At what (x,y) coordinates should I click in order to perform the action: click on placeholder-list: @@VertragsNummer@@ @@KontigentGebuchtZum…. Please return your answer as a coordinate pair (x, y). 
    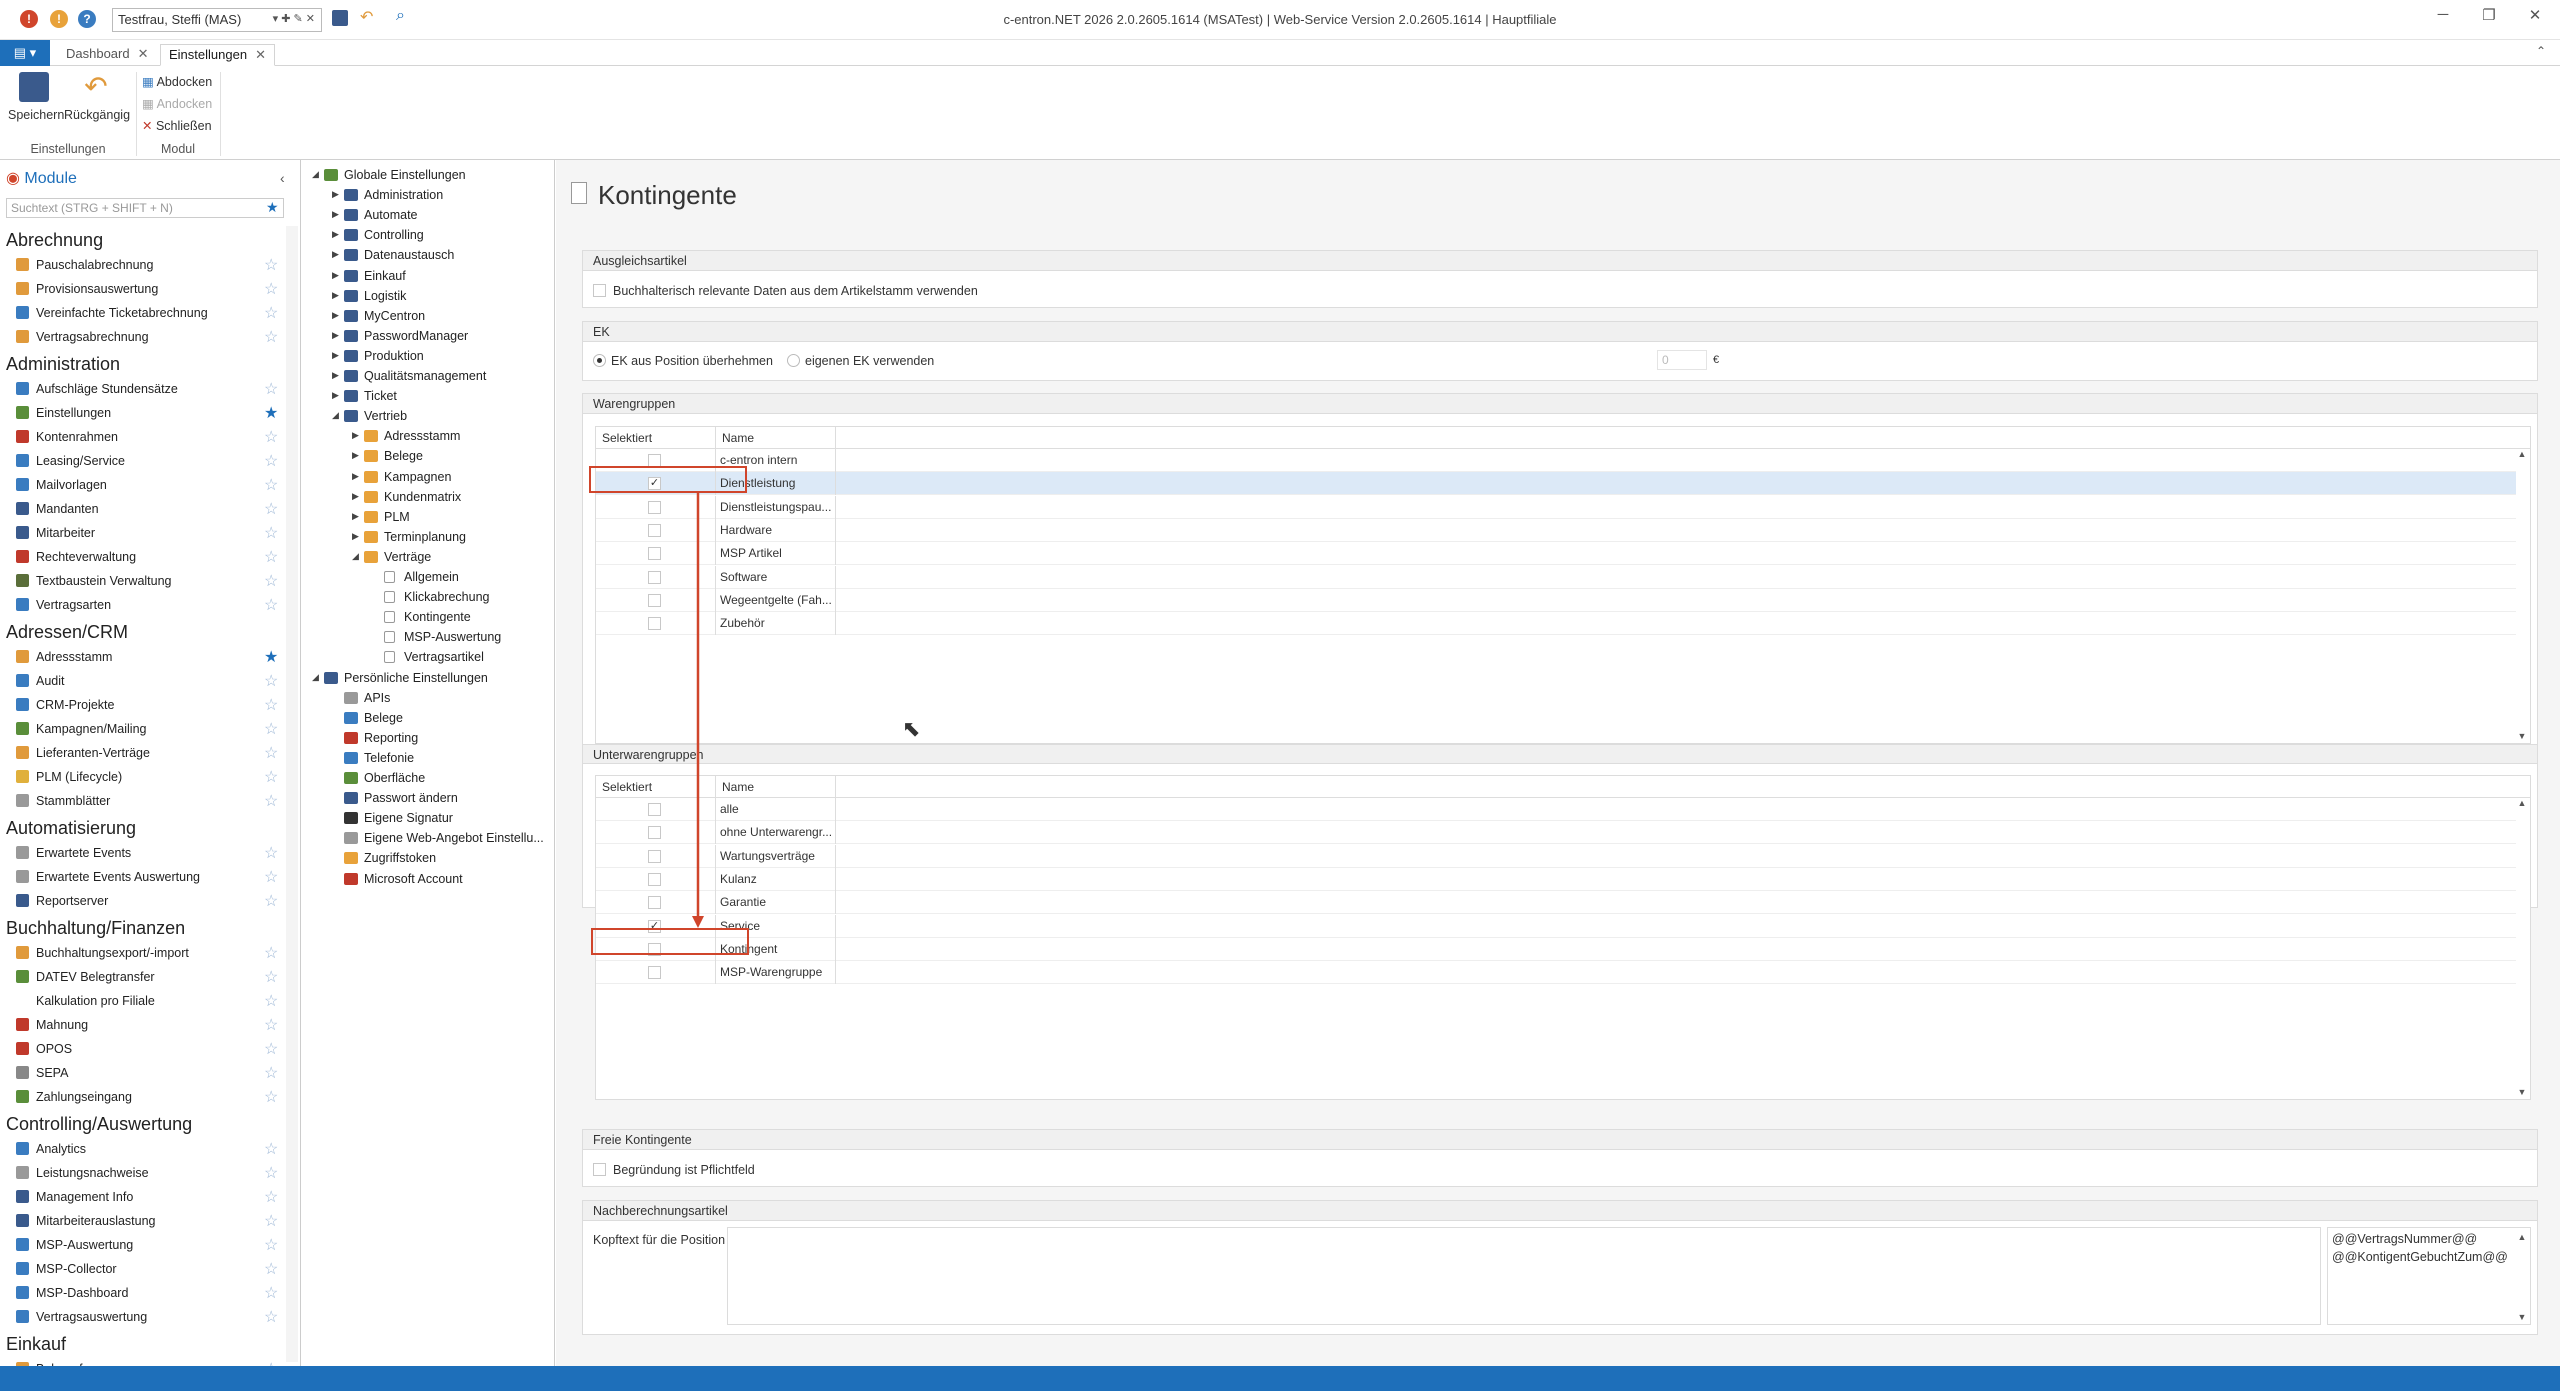
    Looking at the image, I should click on (2429, 1276).